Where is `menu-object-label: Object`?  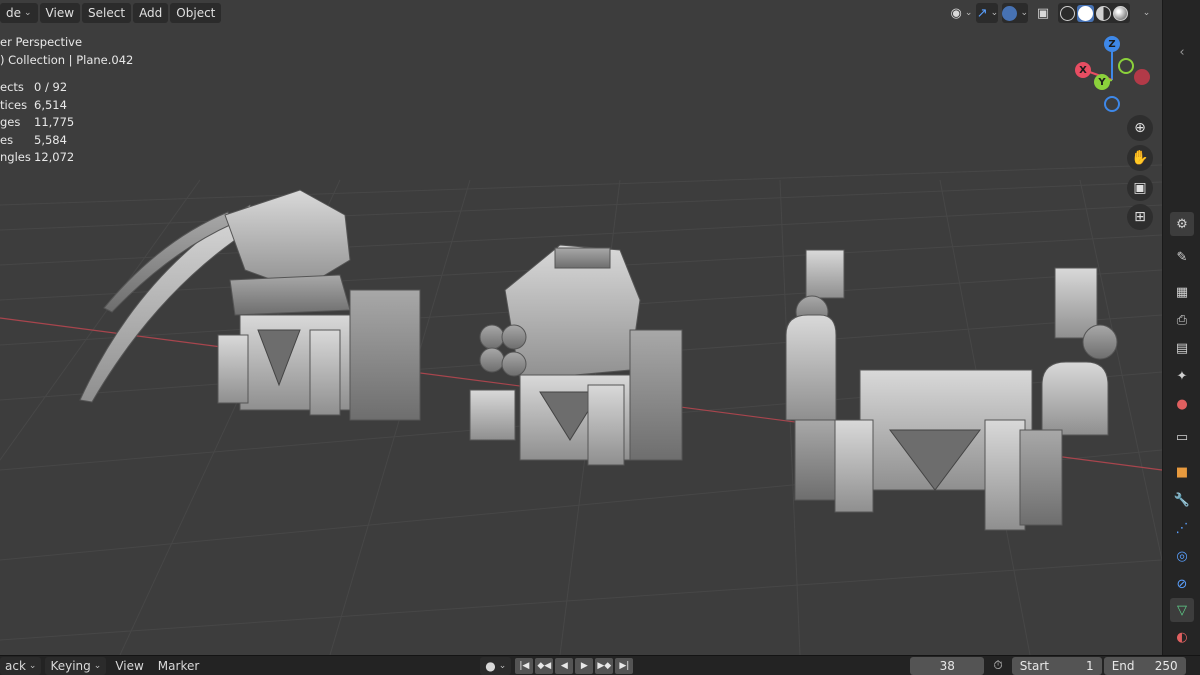
menu-object-label: Object is located at coordinates (196, 13).